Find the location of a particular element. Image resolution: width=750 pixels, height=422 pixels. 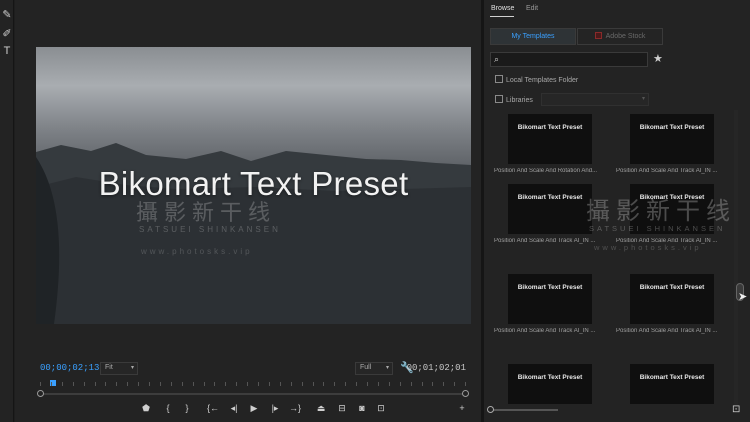

add-button: + is located at coordinates (462, 408).